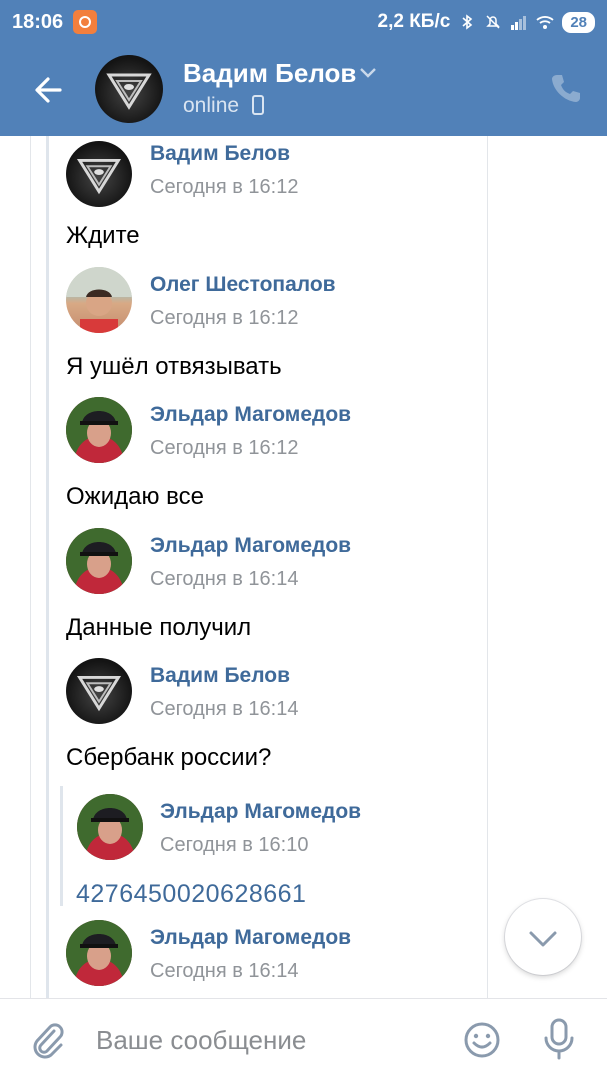  I want to click on notification-icon, so click(85, 22).